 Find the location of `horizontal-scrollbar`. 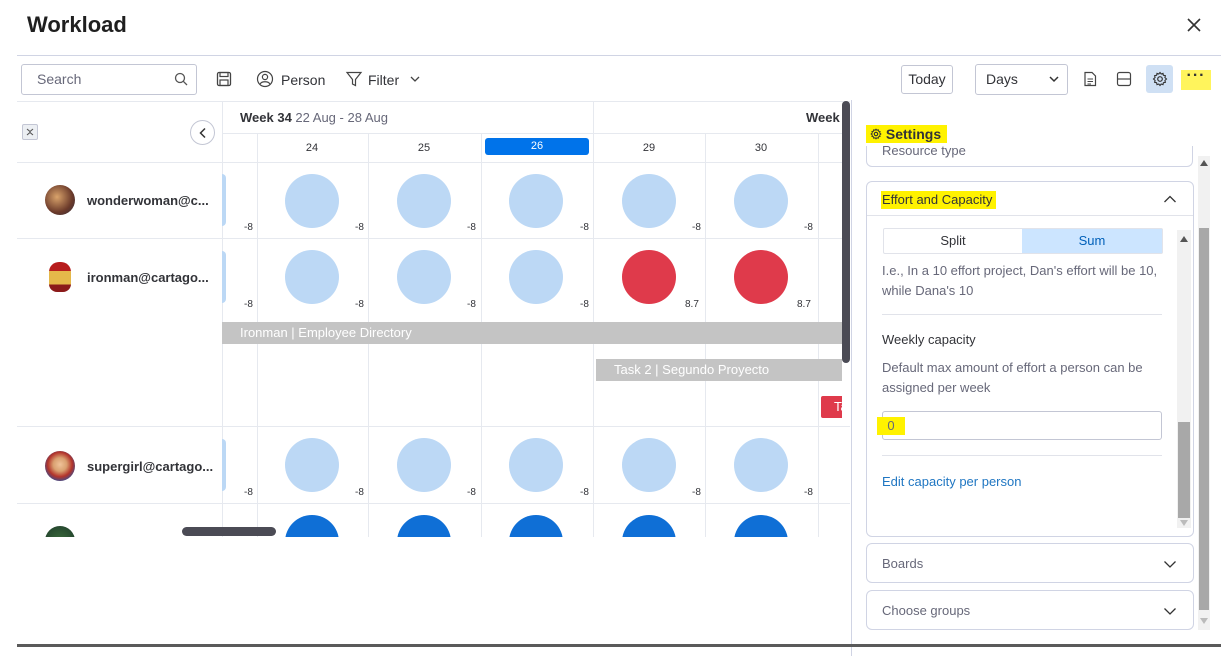

horizontal-scrollbar is located at coordinates (229, 531).